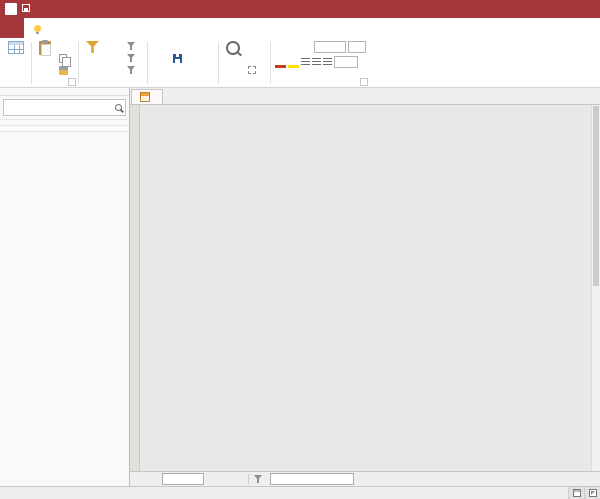  I want to click on record-search-input, so click(312, 479).